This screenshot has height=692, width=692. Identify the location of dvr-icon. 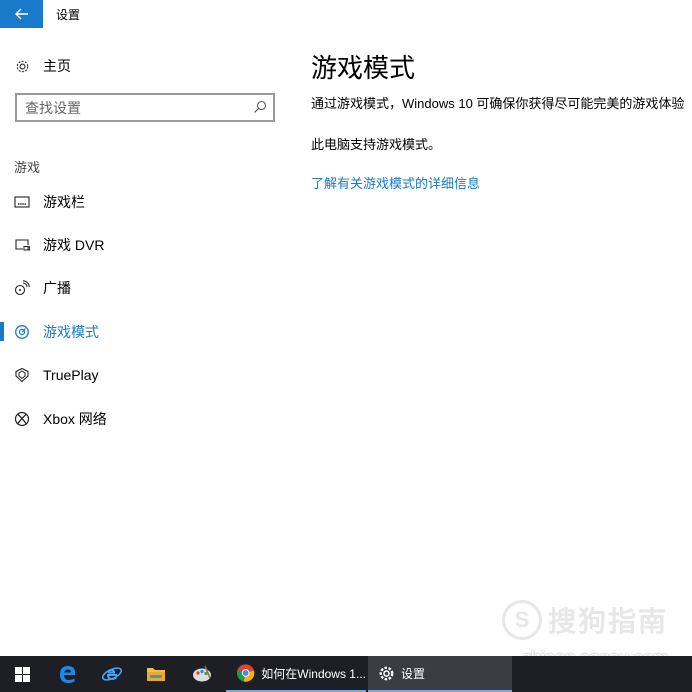
(22, 245).